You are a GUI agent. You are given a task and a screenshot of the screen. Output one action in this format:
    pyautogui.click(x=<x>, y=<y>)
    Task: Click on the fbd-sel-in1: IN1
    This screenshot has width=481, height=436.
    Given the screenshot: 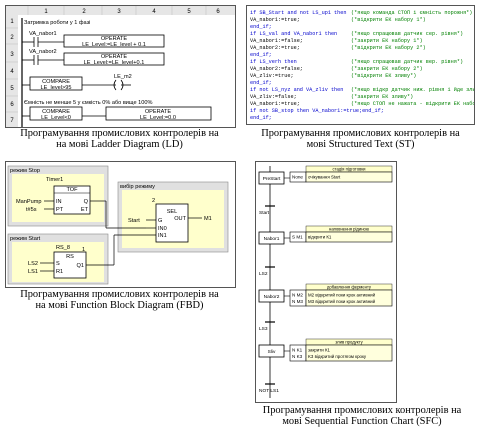 What is the action you would take?
    pyautogui.click(x=162, y=236)
    